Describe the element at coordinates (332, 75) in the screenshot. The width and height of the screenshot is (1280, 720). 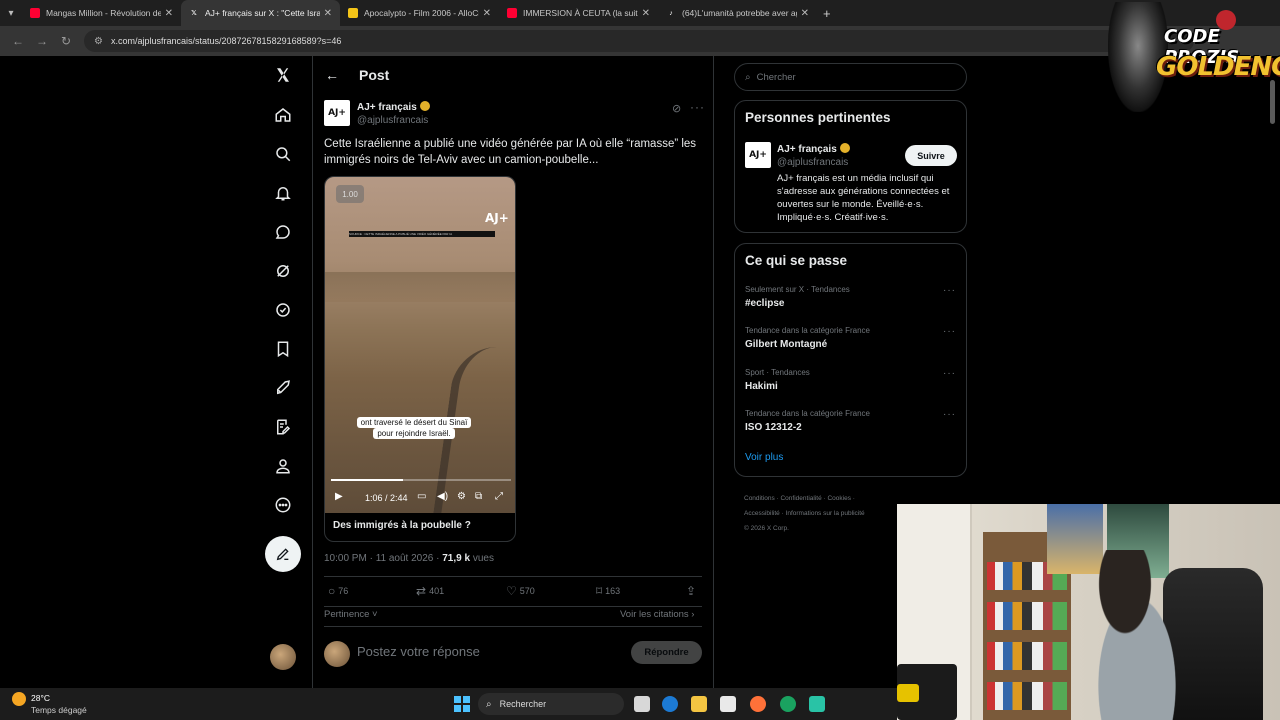
I see `back-arrow-icon: ←` at that location.